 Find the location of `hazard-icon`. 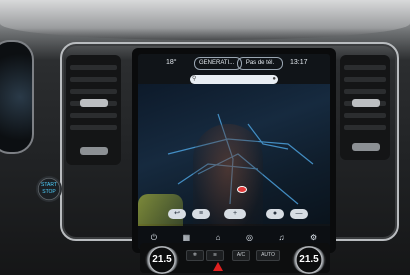

hazard-icon is located at coordinates (218, 266).